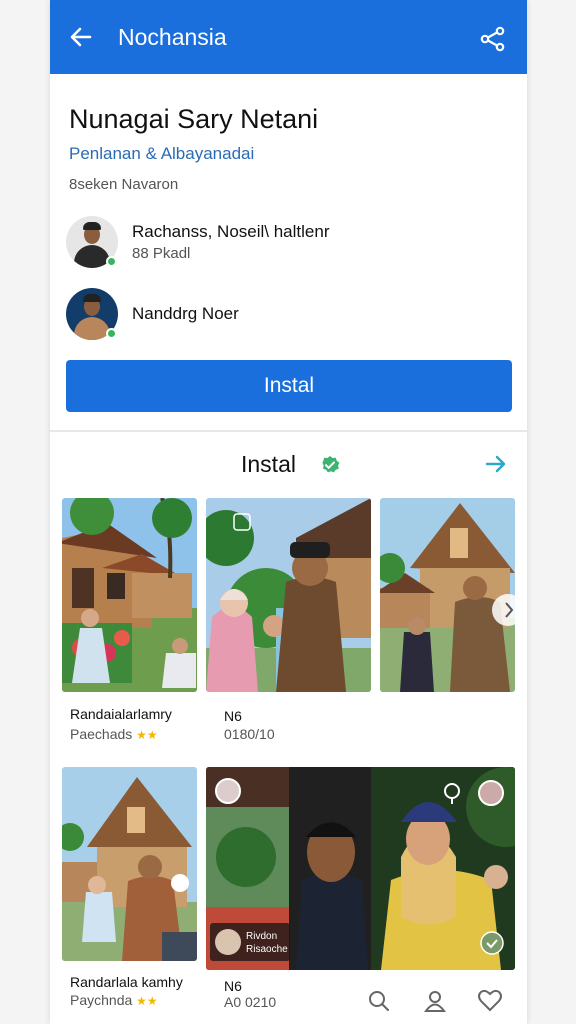 The image size is (576, 1024). I want to click on app-bar: Nochansia, so click(288, 37).